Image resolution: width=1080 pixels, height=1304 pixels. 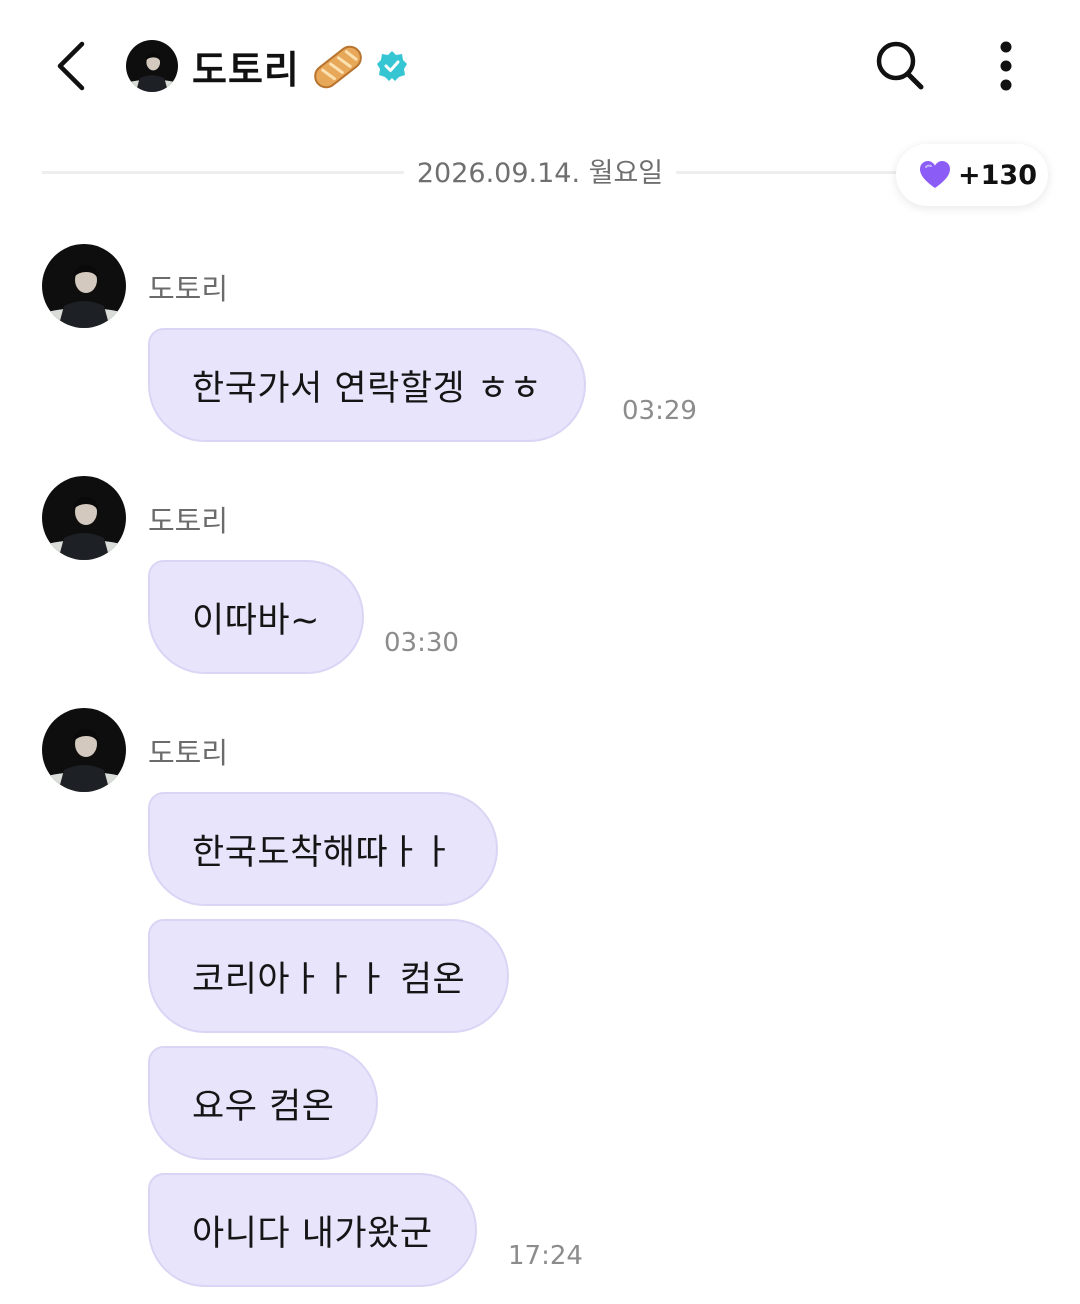 I want to click on message-bubble: 이따바~, so click(x=256, y=617).